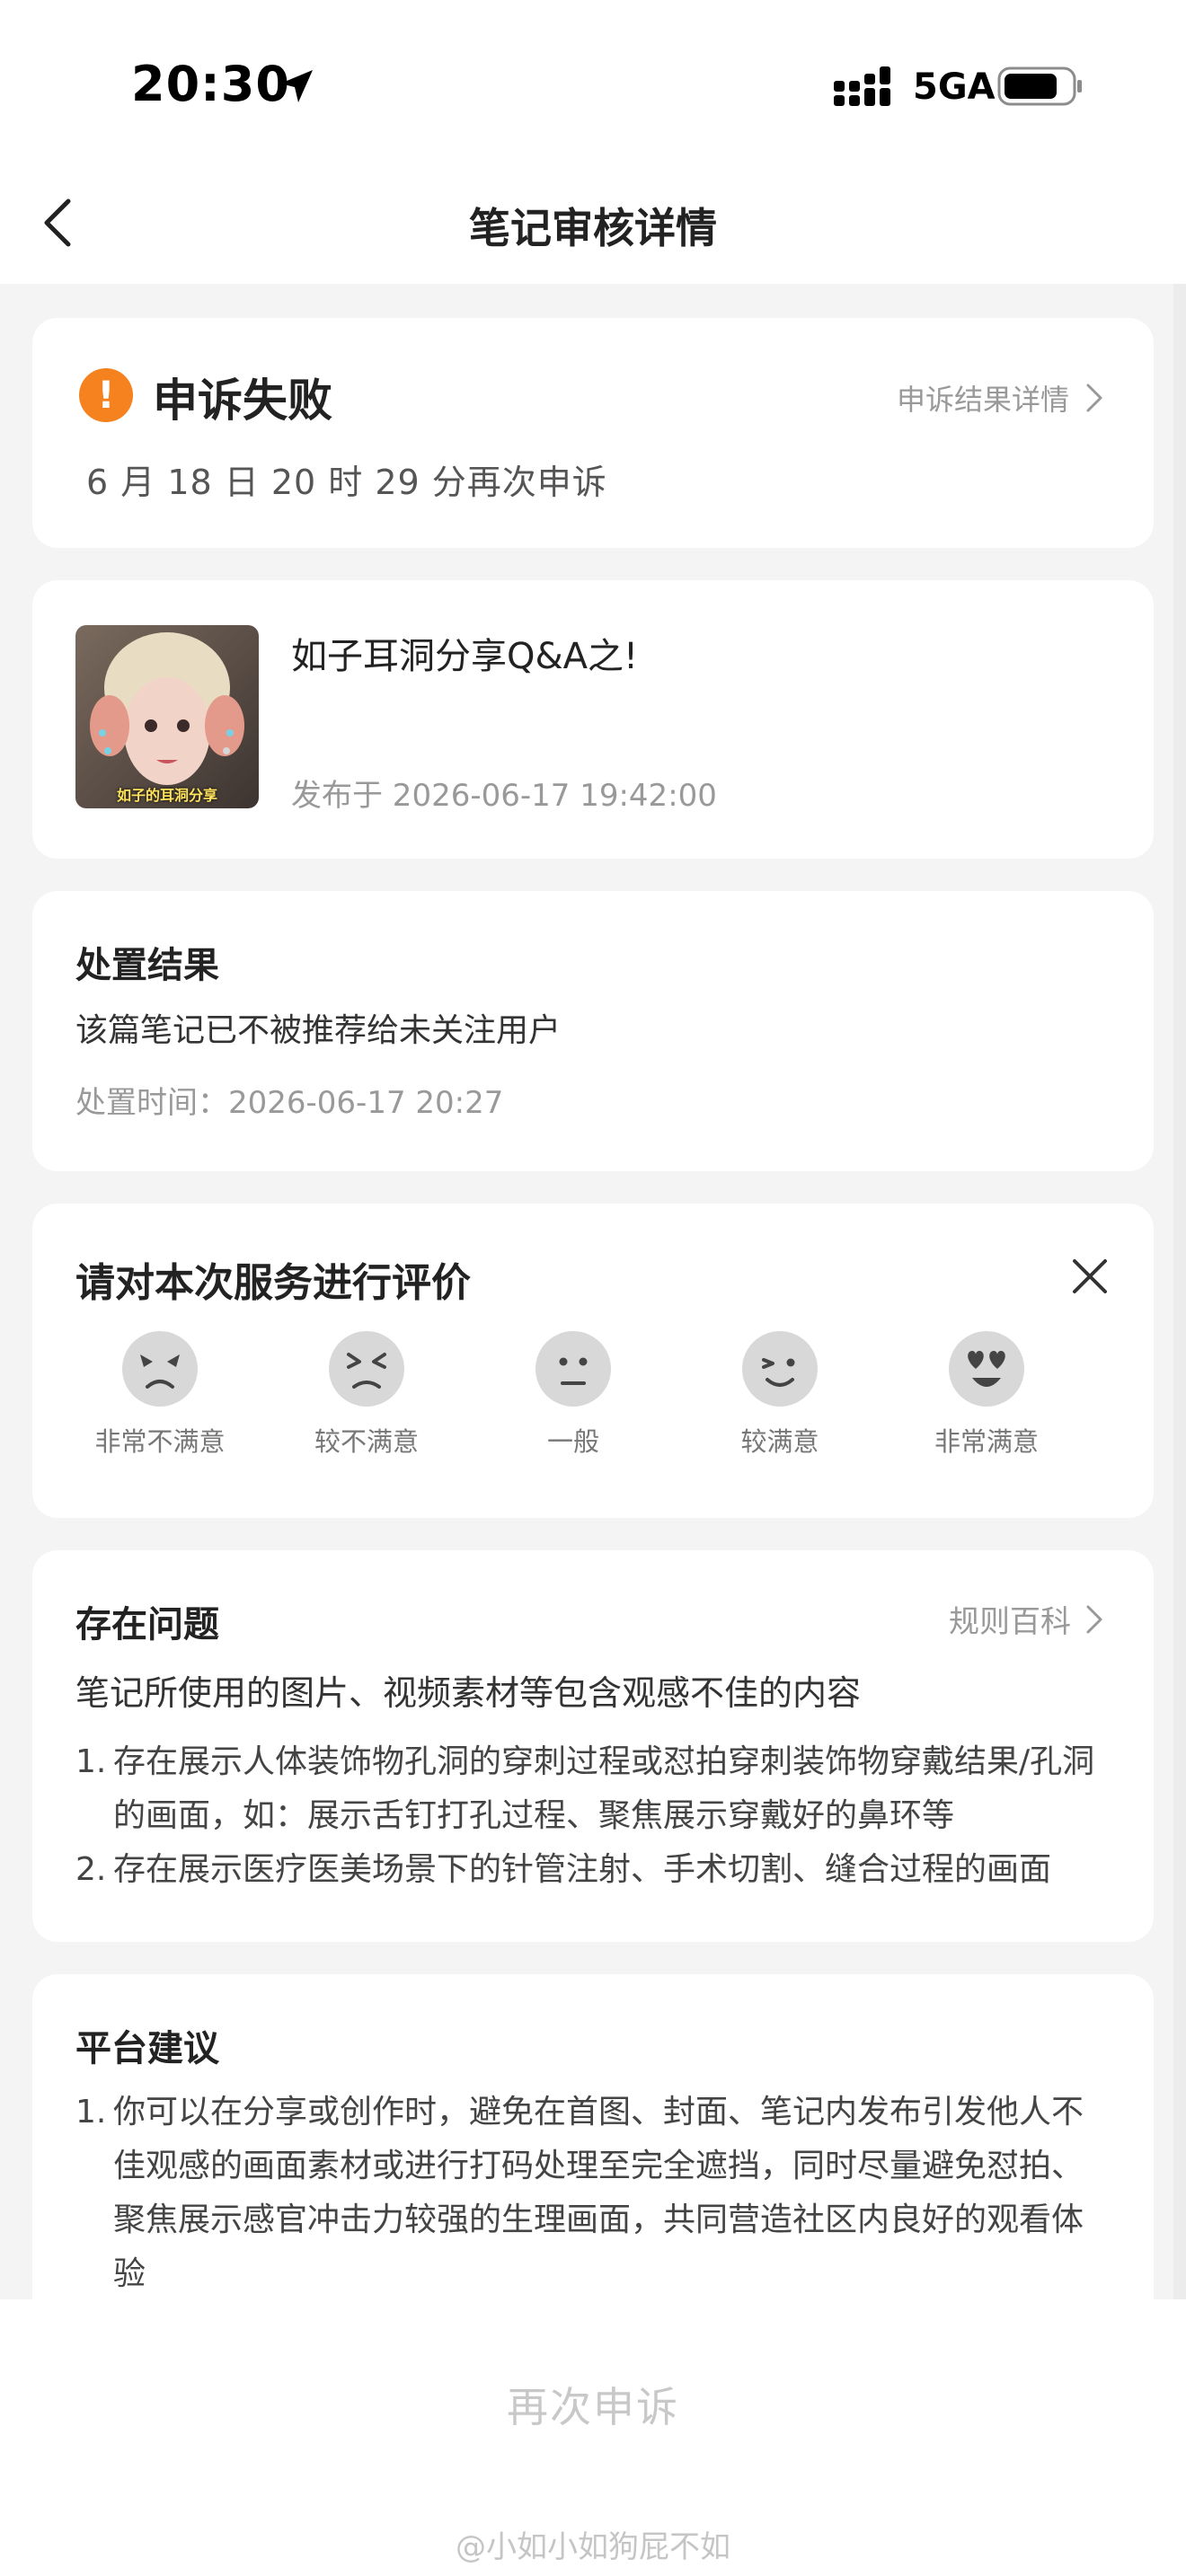 Image resolution: width=1186 pixels, height=2576 pixels. Describe the element at coordinates (593, 2437) in the screenshot. I see `bottom-action-bar: 再次申诉 @小如小如狗屁不如` at that location.